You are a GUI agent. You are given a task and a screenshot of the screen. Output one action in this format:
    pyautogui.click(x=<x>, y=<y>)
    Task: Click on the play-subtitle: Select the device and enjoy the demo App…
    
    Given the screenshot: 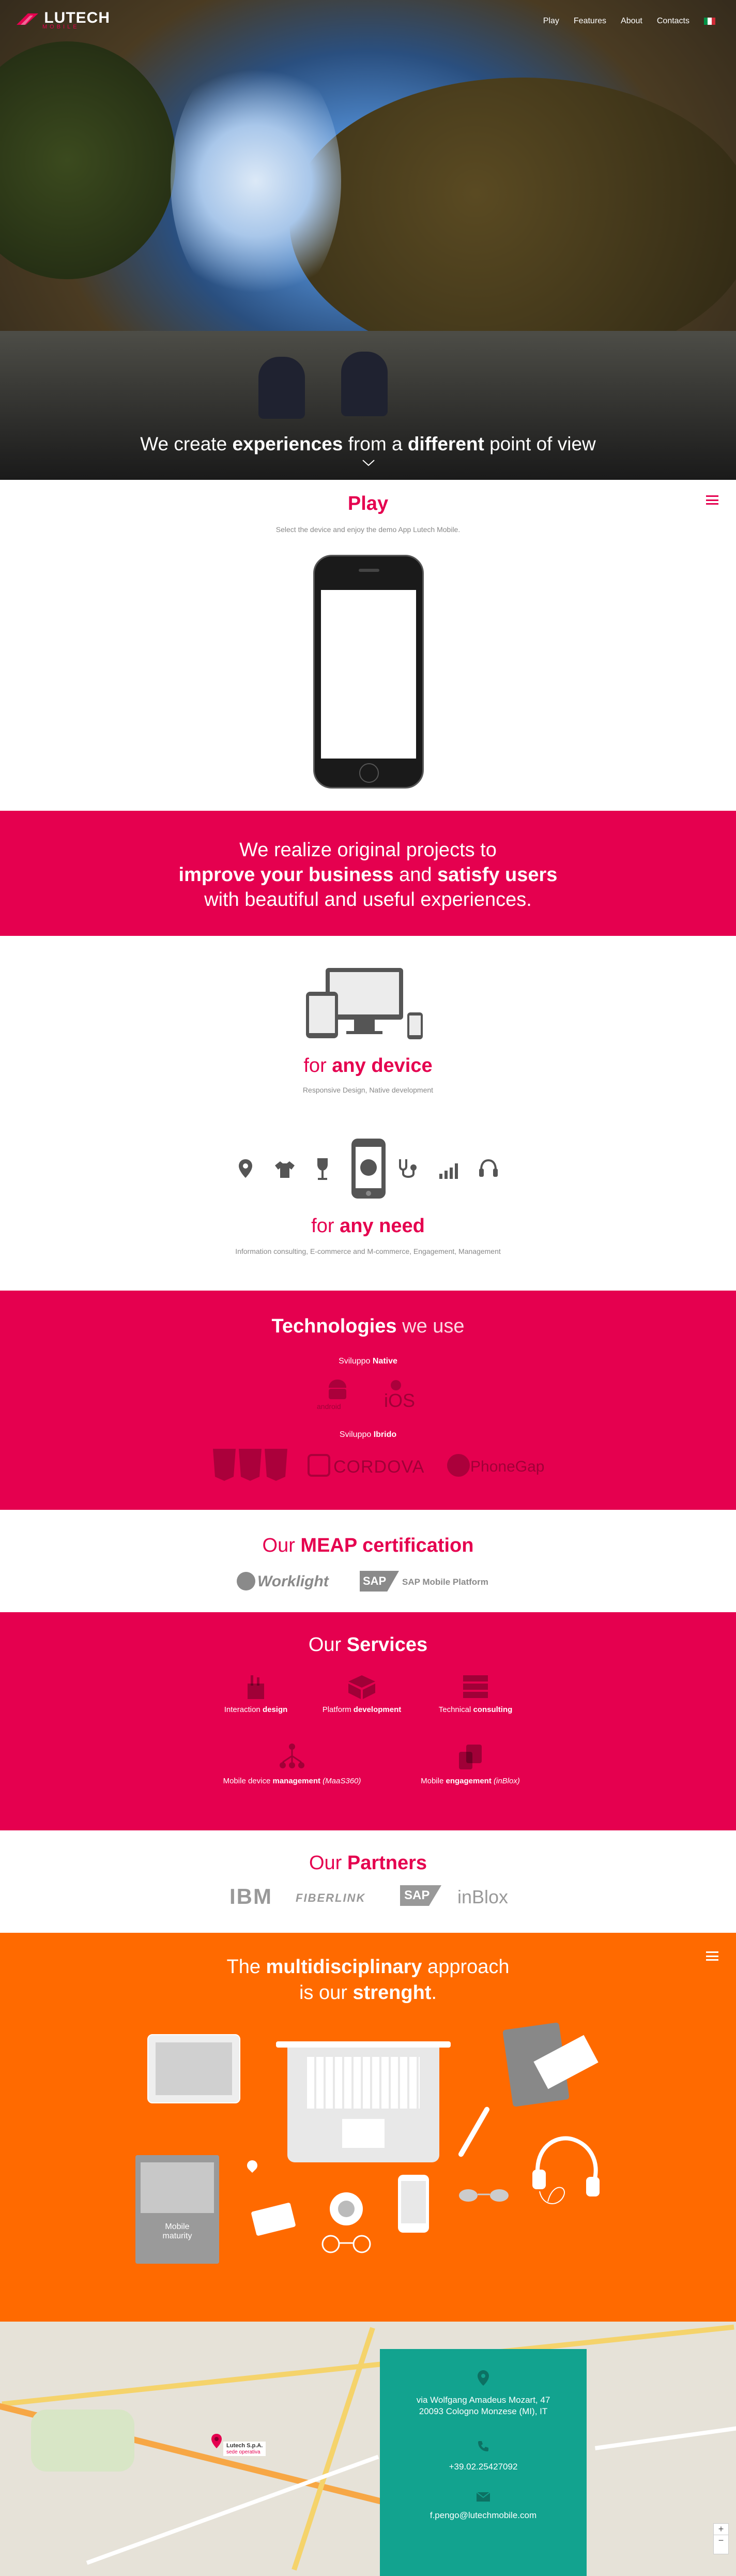 What is the action you would take?
    pyautogui.click(x=368, y=530)
    